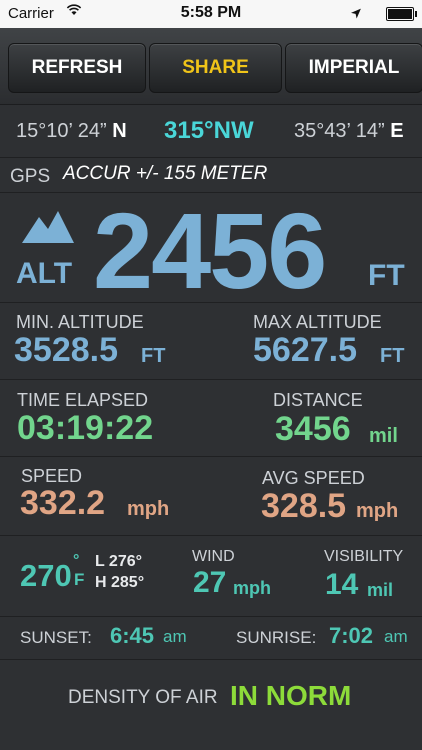 The height and width of the screenshot is (750, 422). What do you see at coordinates (83, 400) in the screenshot?
I see `time-elapsed-label: TIME ELAPSED` at bounding box center [83, 400].